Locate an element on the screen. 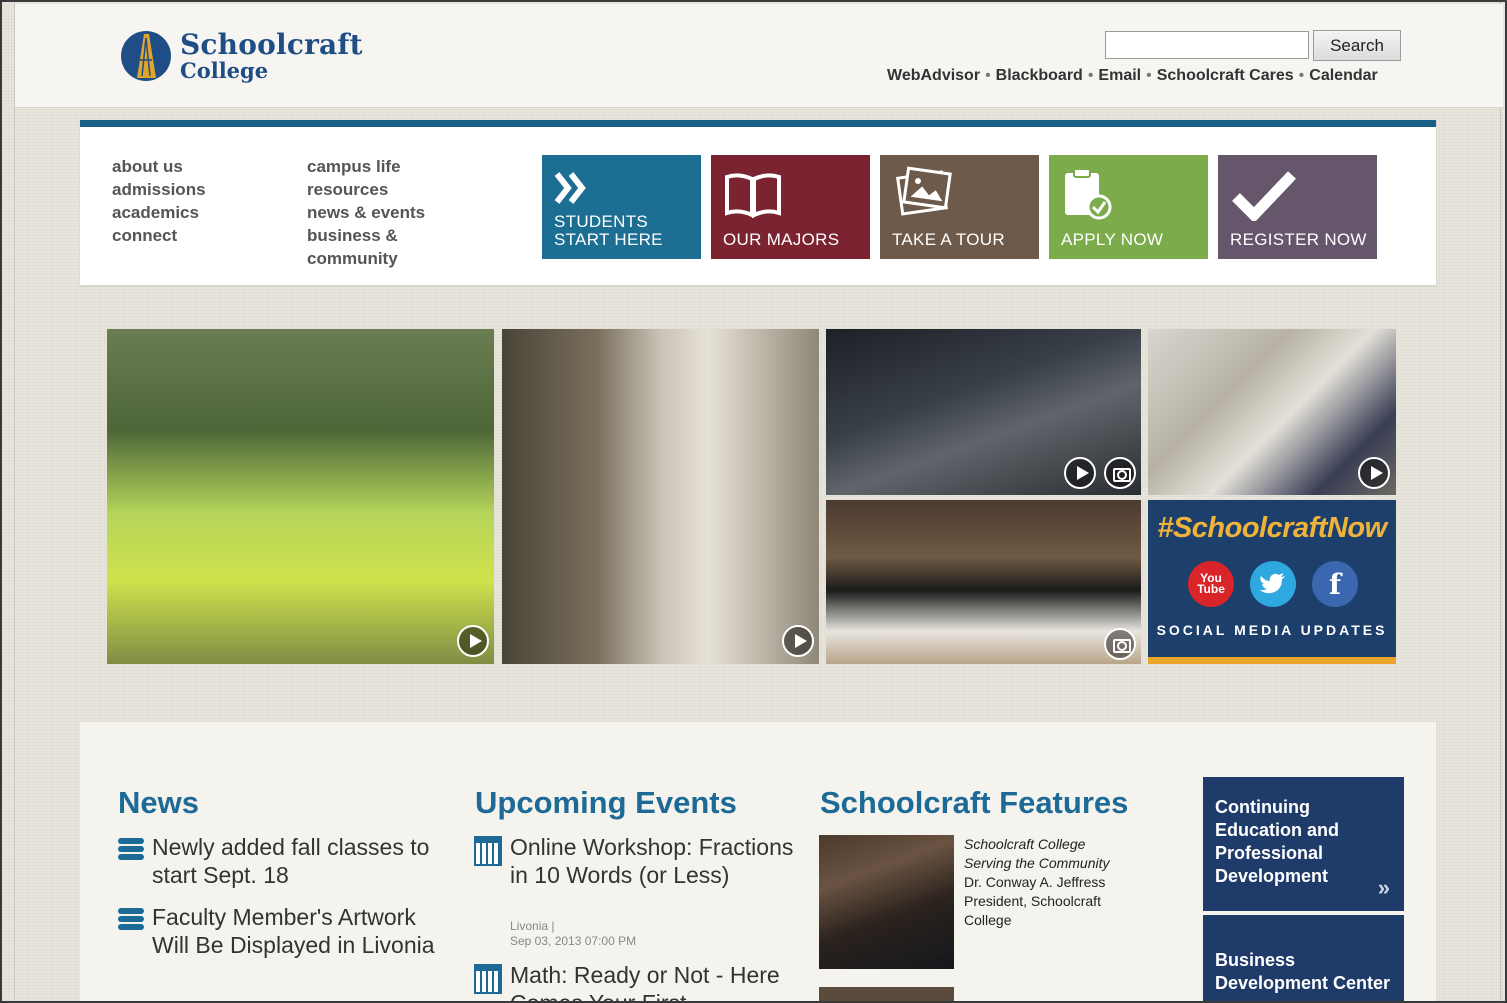 The image size is (1507, 1003). social-icons: You Tube f is located at coordinates (1273, 584).